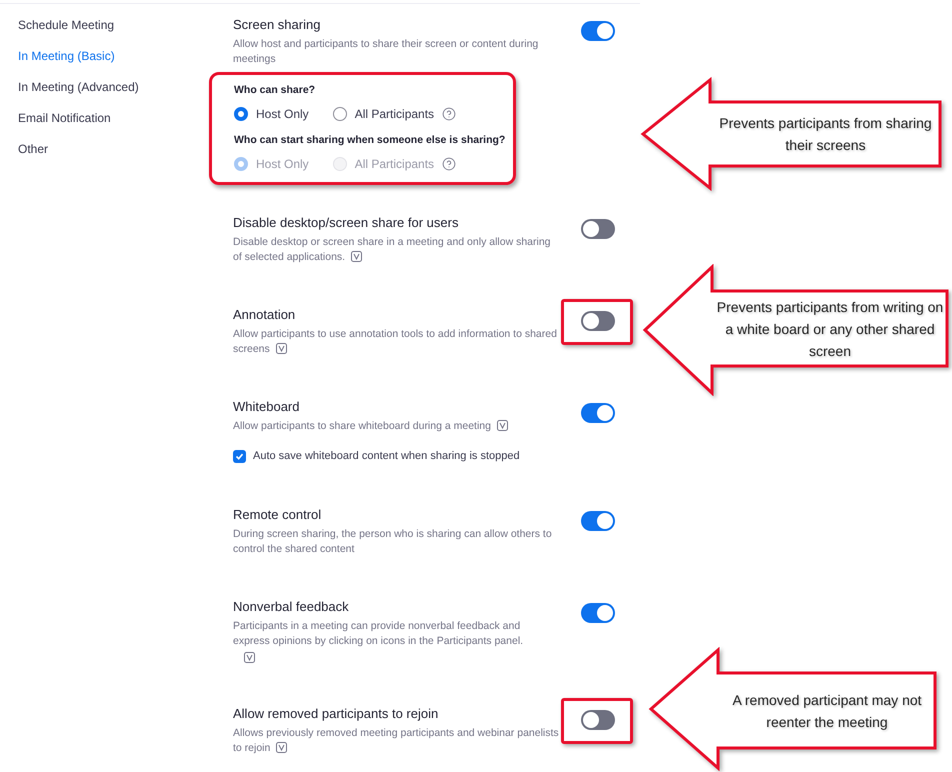 The image size is (952, 772). I want to click on setting-description: Disable desktop or screen share in a meeting and only allow sharing of selected applications., so click(392, 250).